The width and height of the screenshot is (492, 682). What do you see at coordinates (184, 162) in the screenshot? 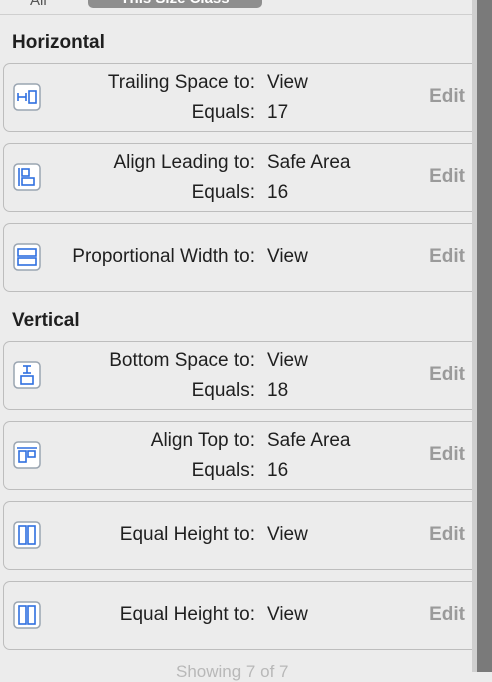
I see `constraint-label: Align Leading to:` at bounding box center [184, 162].